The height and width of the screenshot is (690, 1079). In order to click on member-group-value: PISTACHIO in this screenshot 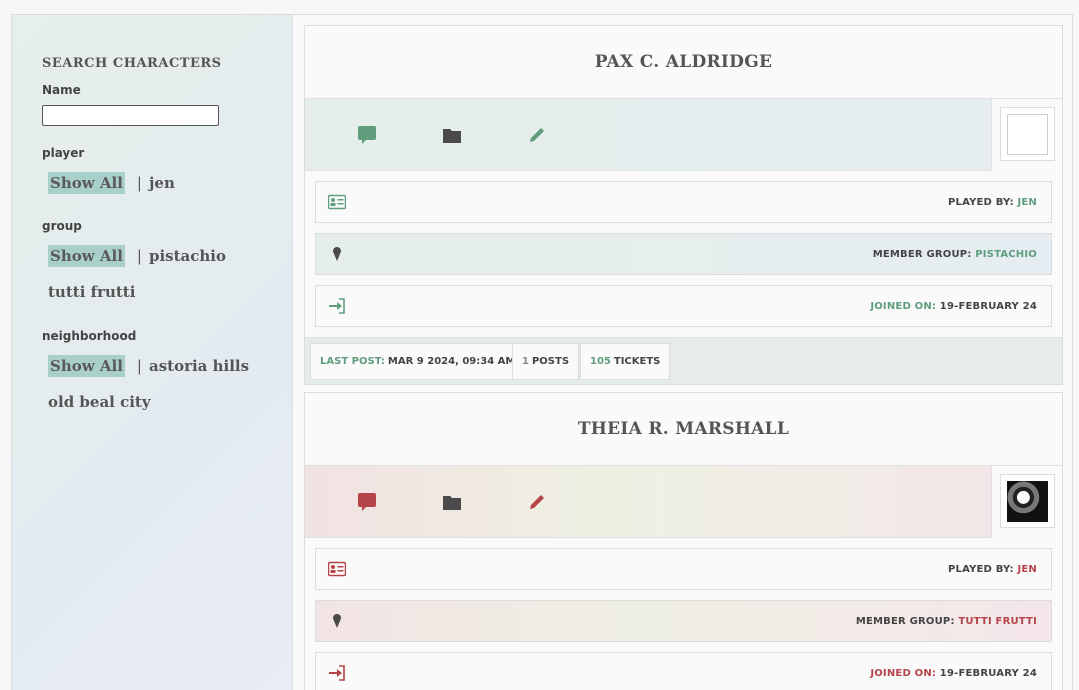, I will do `click(1006, 254)`.